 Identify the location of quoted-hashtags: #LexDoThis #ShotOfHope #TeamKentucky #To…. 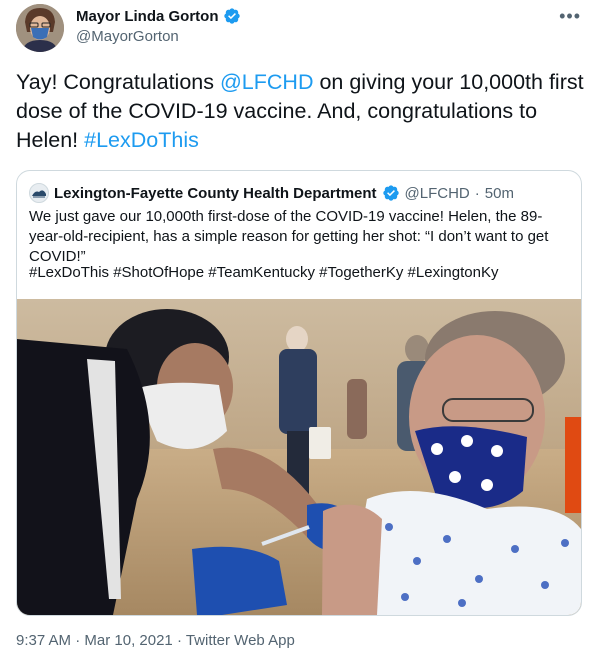
(264, 272).